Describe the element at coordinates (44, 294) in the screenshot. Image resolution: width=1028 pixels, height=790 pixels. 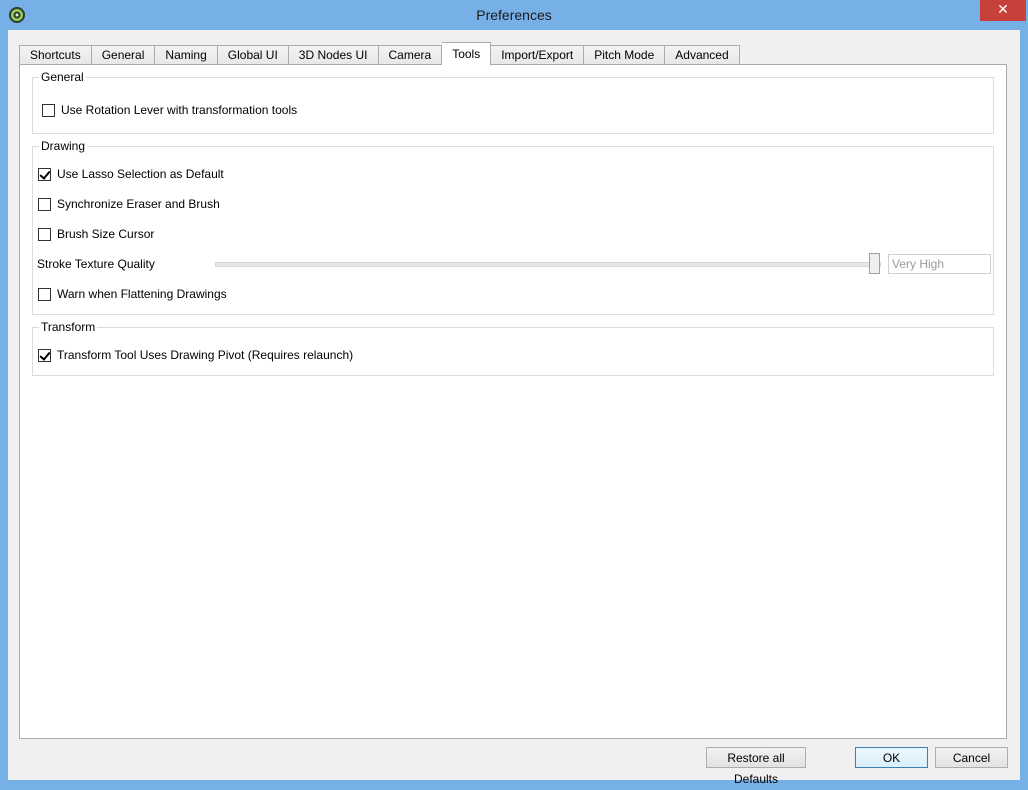
I see `warn-flattening-checkbox` at that location.